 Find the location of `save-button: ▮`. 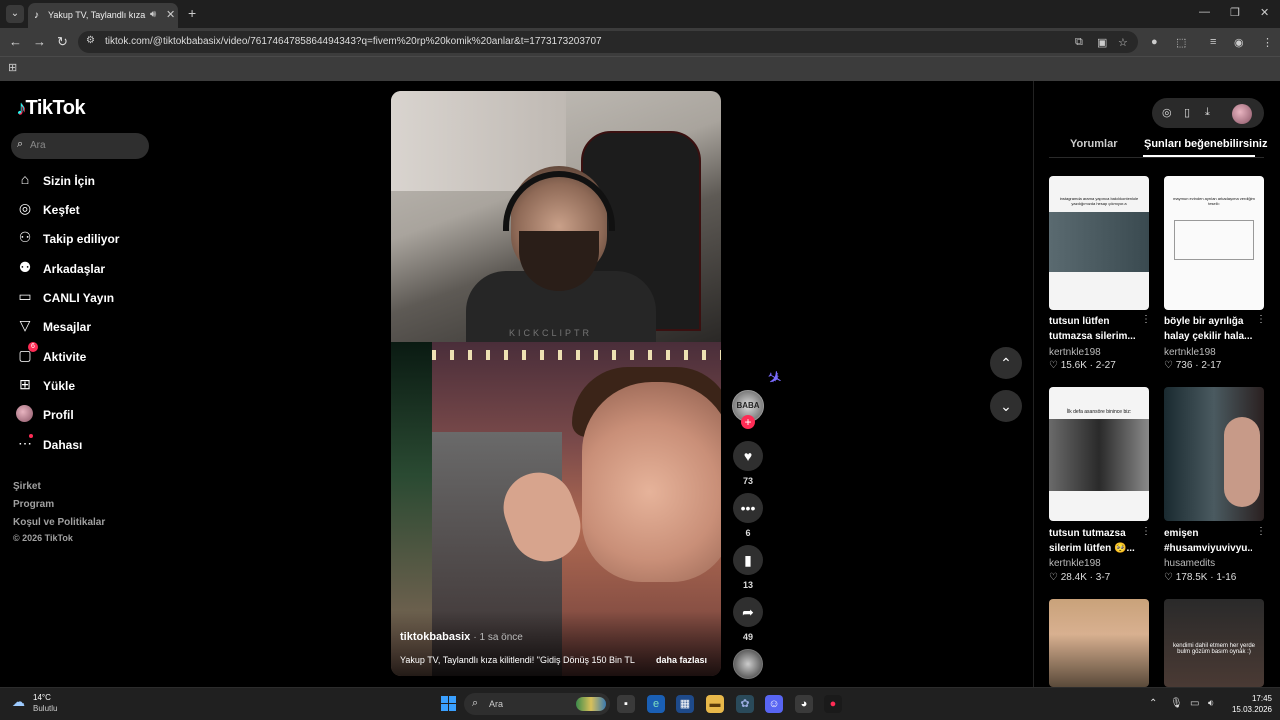

save-button: ▮ is located at coordinates (748, 560).